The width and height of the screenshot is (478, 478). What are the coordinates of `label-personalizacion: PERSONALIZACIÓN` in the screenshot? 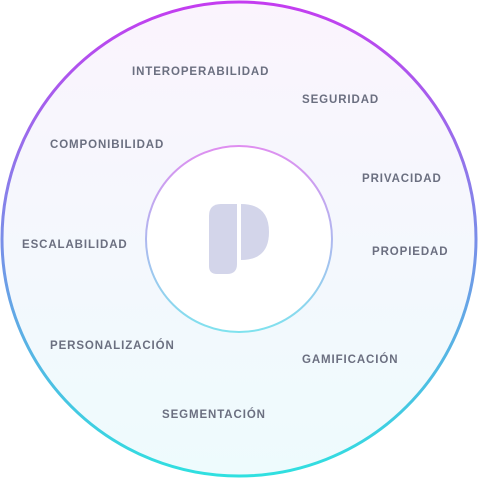 It's located at (112, 346).